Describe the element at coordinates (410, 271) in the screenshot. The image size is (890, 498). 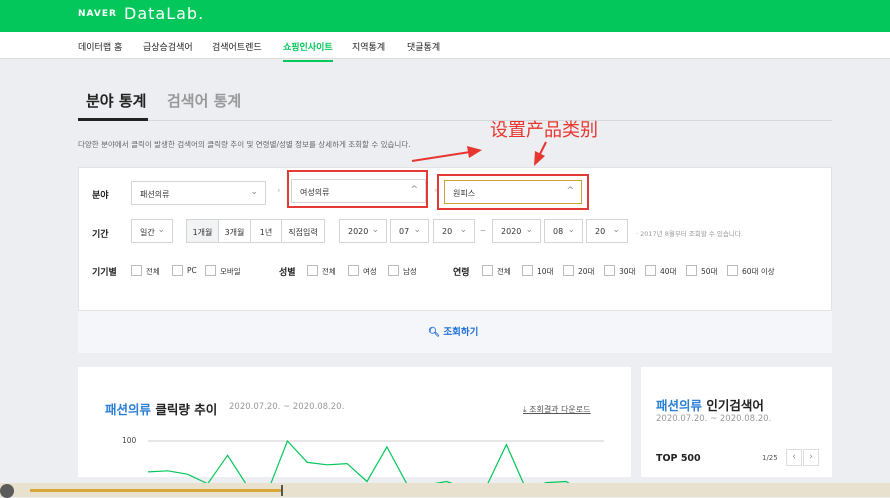
I see `gender-male-label: 남성` at that location.